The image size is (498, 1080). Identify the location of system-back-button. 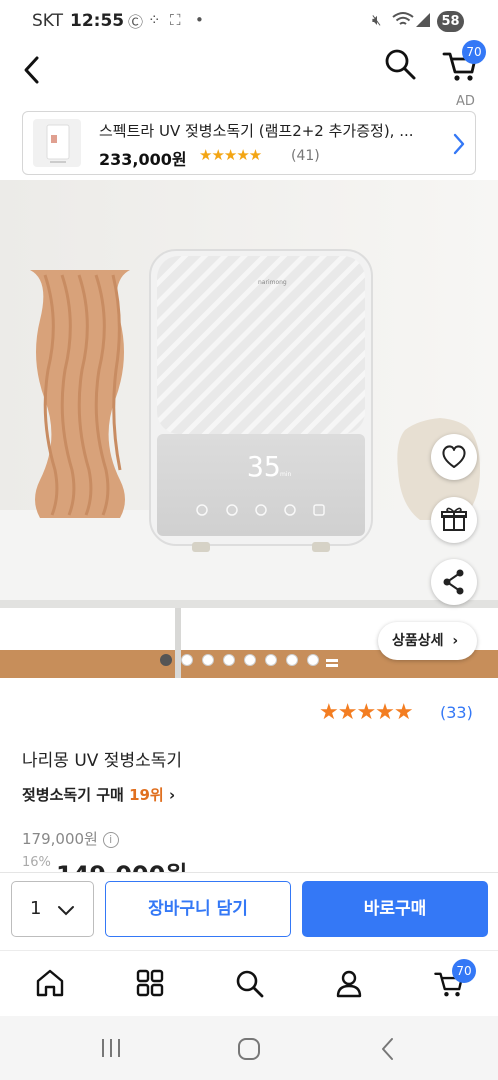
(388, 1049).